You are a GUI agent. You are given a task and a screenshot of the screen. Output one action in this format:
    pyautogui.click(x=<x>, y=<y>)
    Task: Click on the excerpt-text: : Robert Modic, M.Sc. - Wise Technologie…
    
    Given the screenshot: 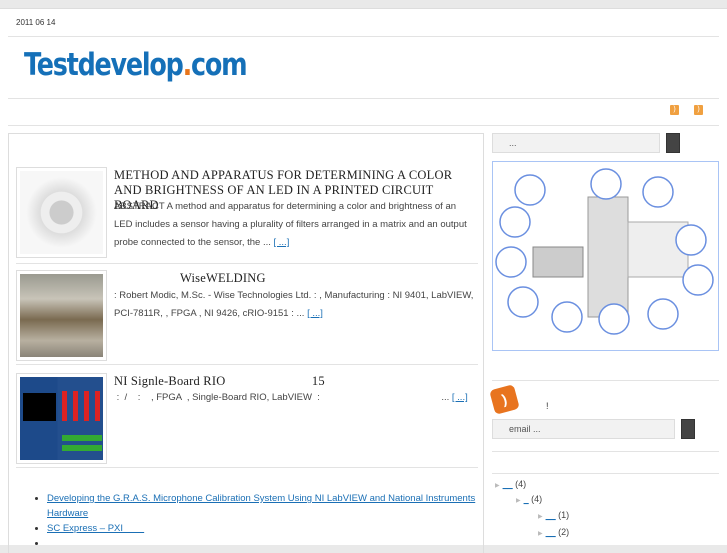 What is the action you would take?
    pyautogui.click(x=294, y=304)
    